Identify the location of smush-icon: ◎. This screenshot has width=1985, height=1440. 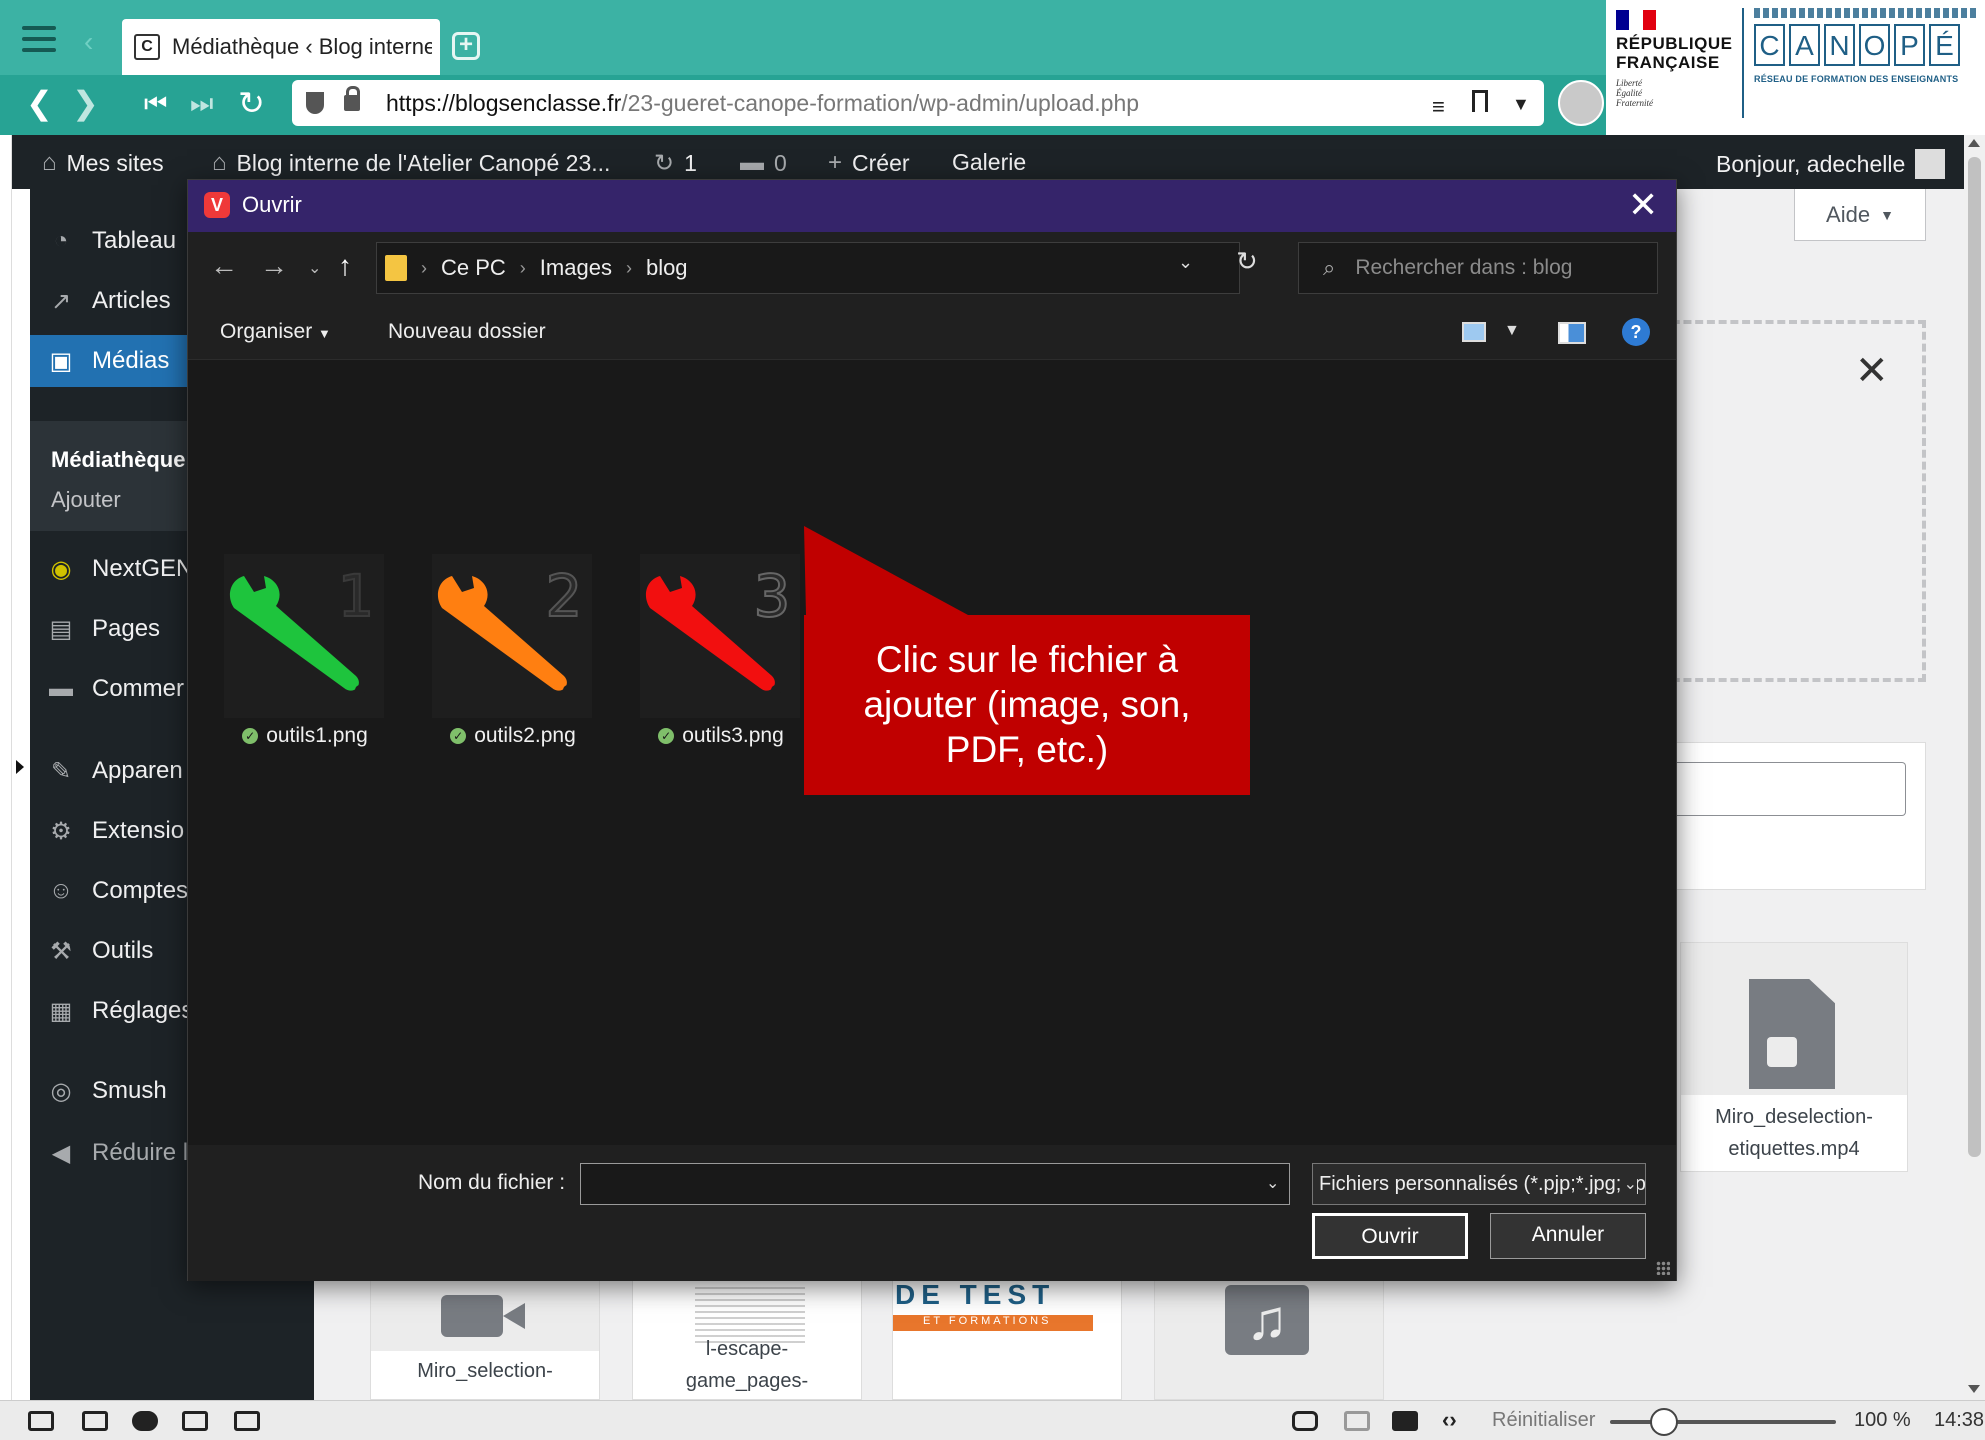
(61, 1091).